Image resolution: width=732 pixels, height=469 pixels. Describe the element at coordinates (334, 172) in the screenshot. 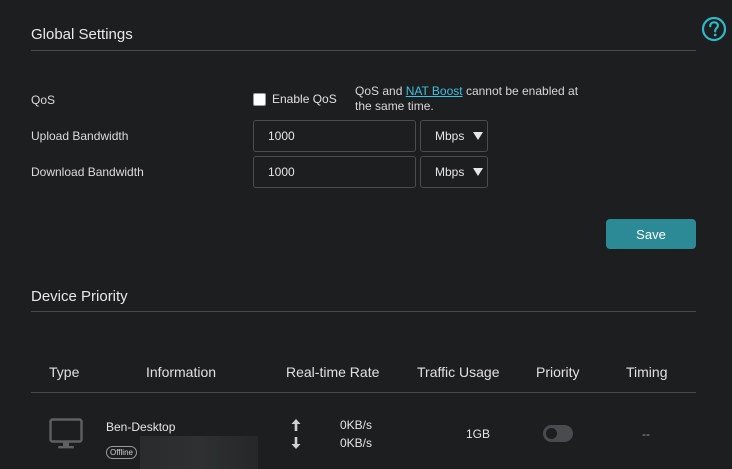

I see `download-bandwidth-input: 1000` at that location.